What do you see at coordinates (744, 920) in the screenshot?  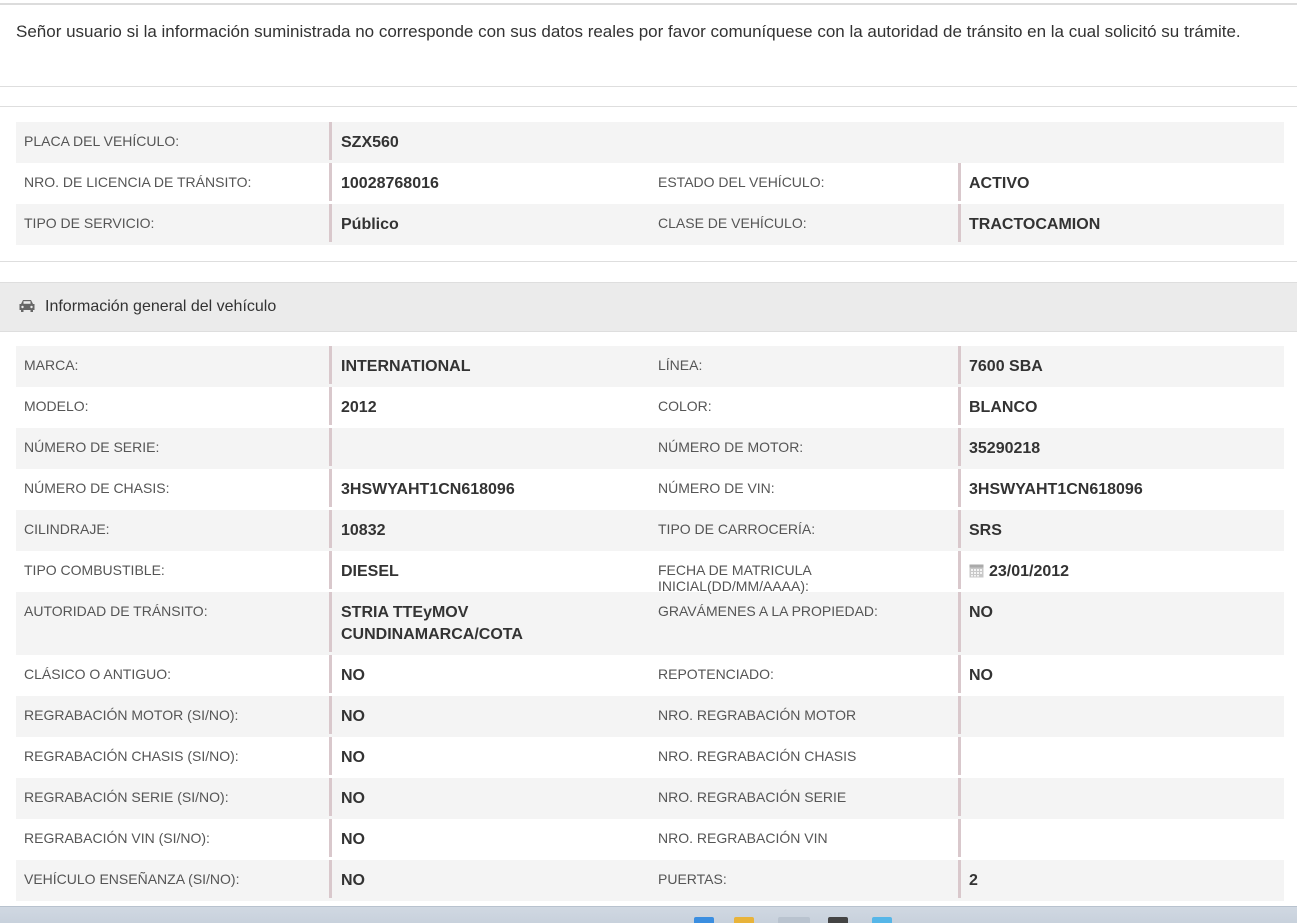 I see `folder-icon` at bounding box center [744, 920].